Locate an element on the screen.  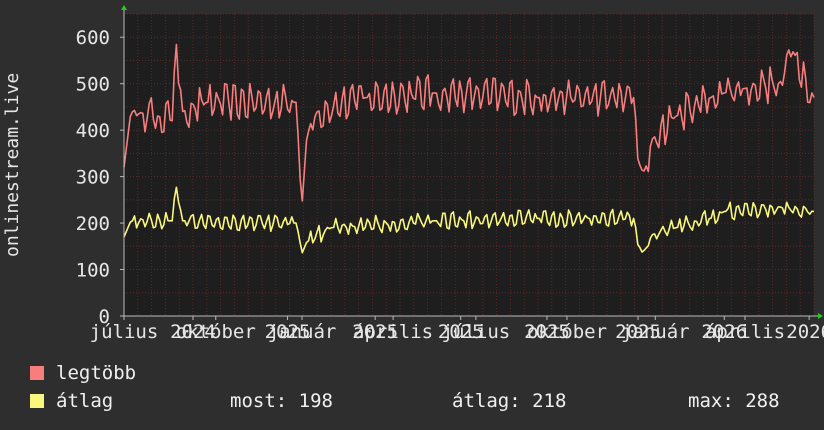
stat-avg: átlag: 218 is located at coordinates (509, 401).